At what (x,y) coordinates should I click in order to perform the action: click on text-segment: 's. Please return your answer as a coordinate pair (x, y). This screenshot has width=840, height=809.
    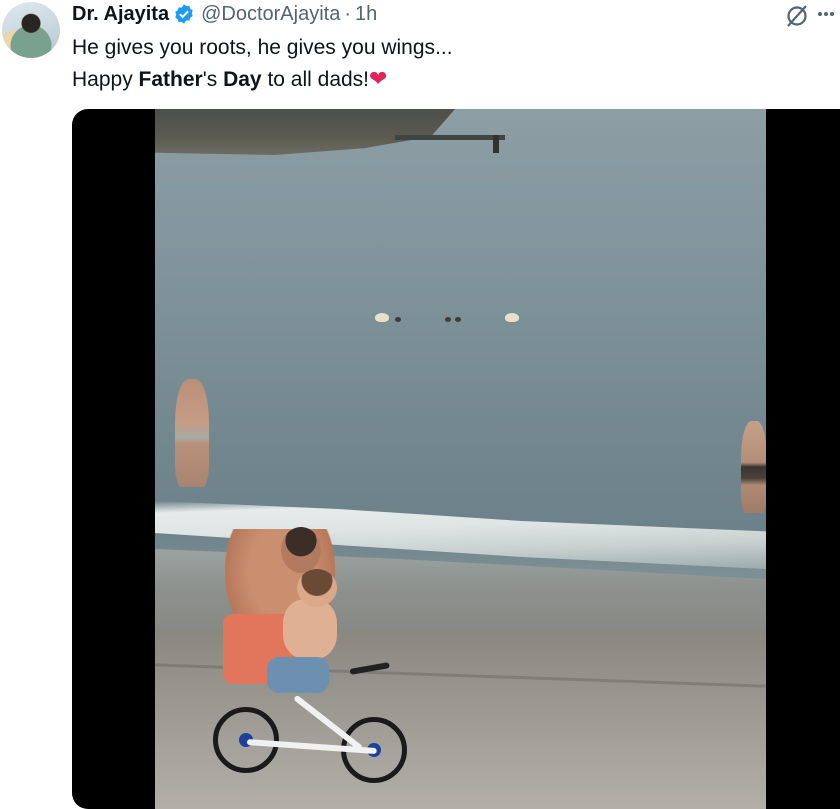
    Looking at the image, I should click on (213, 79).